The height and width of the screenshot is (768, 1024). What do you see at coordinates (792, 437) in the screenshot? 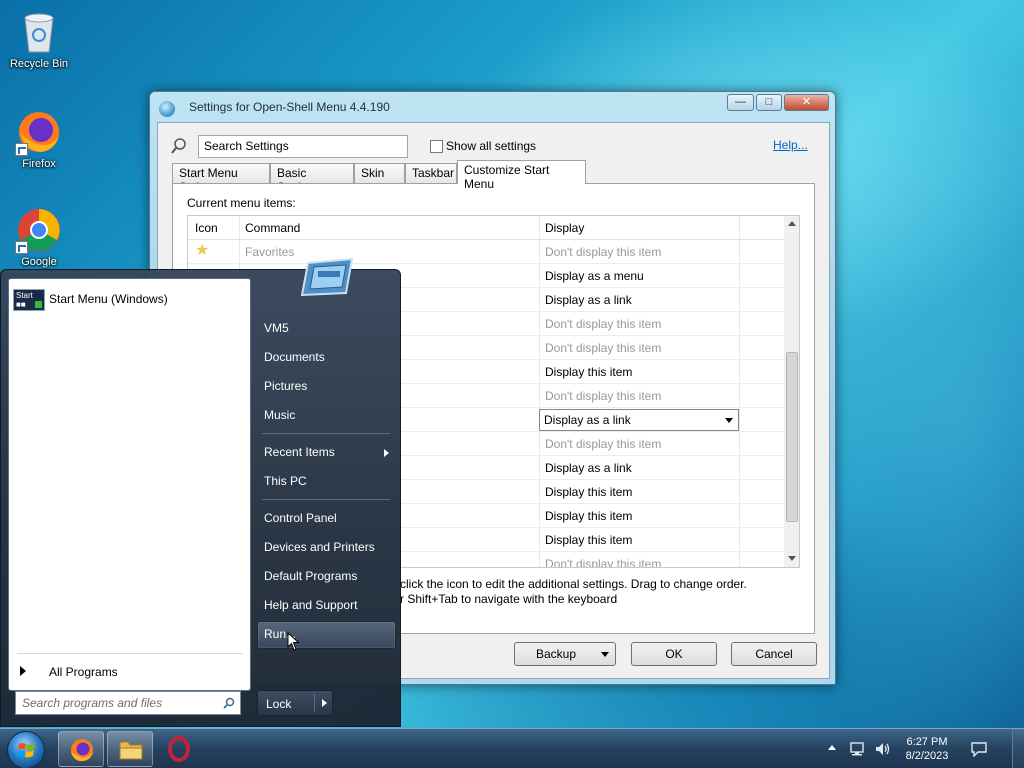
I see `scroll-thumb` at bounding box center [792, 437].